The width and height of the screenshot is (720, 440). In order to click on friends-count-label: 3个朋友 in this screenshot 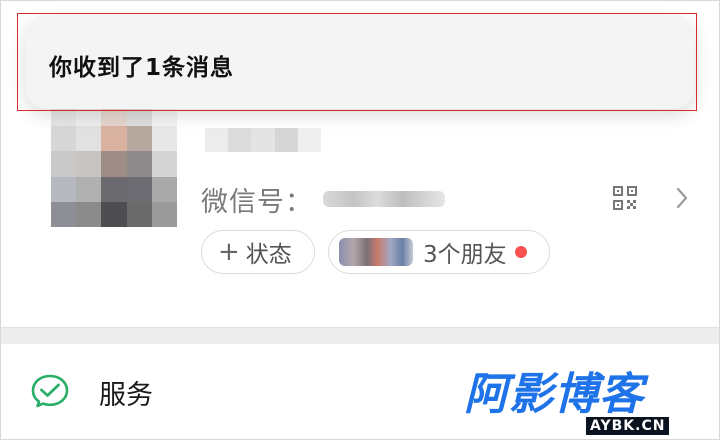, I will do `click(465, 255)`.